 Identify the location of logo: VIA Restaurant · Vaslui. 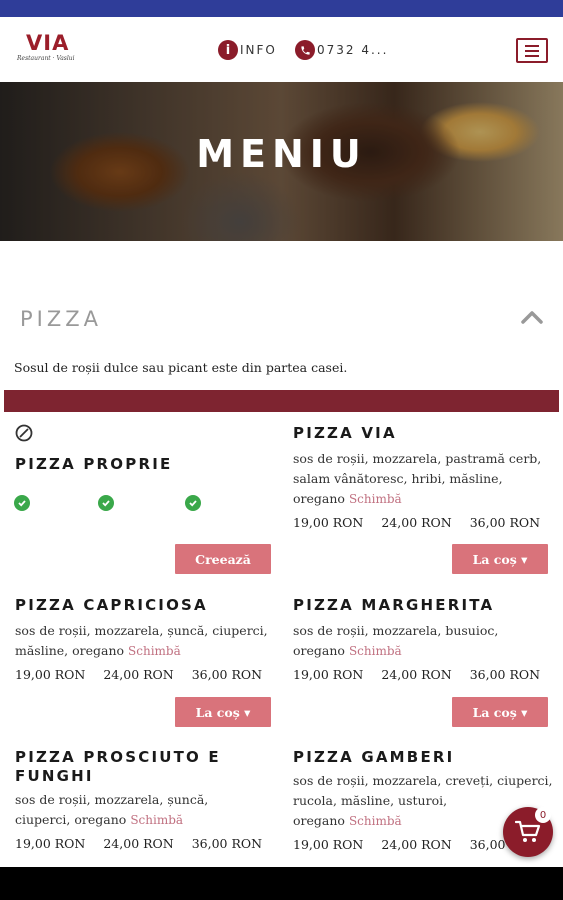
(54, 49).